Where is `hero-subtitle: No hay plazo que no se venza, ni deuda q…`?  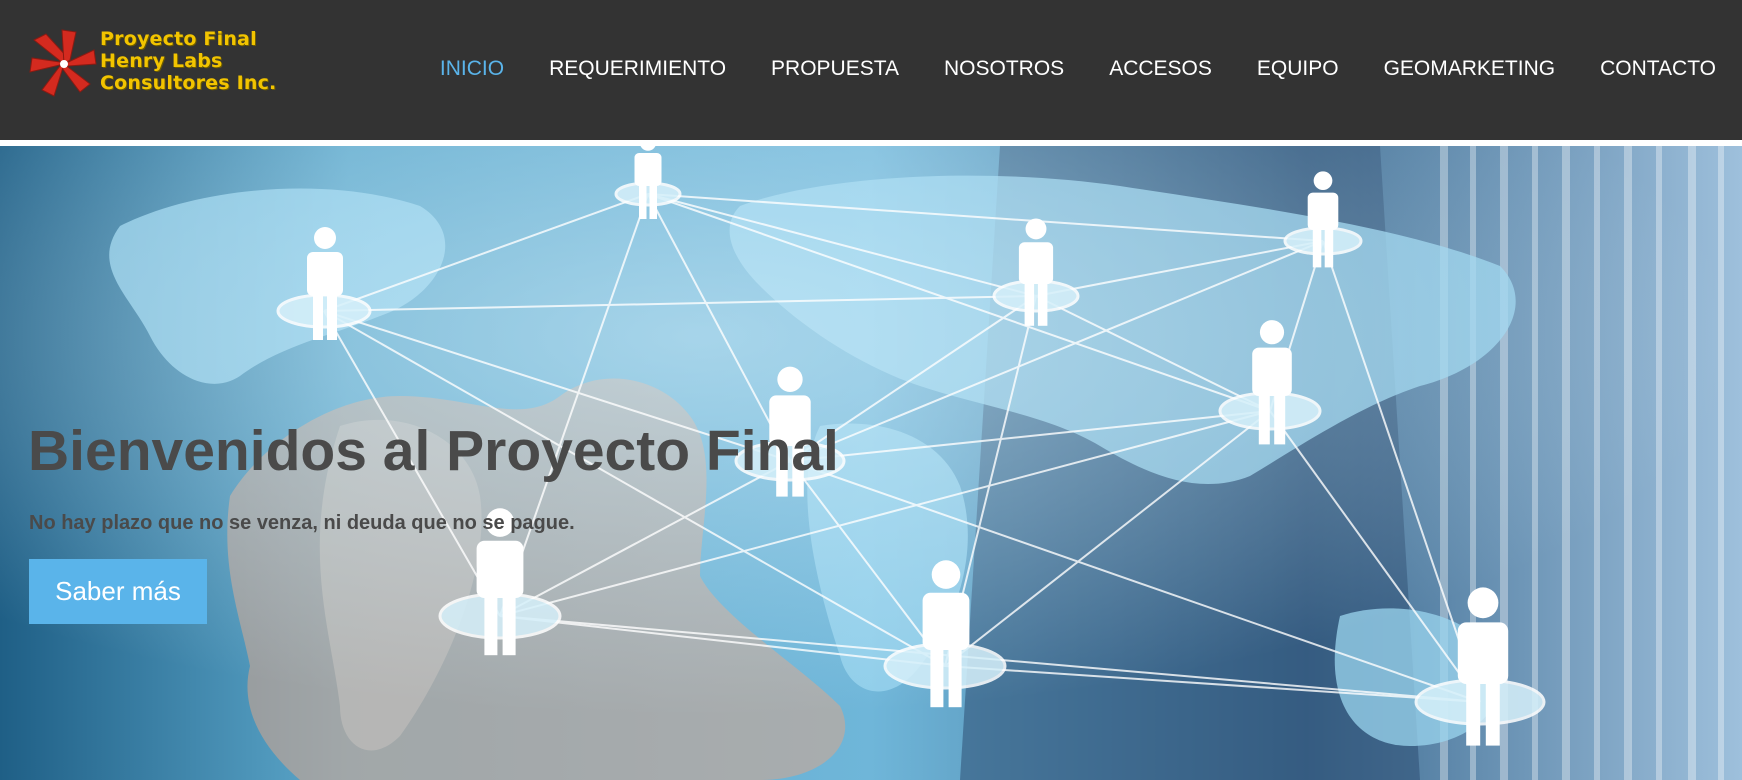 hero-subtitle: No hay plazo que no se venza, ni deuda q… is located at coordinates (302, 523).